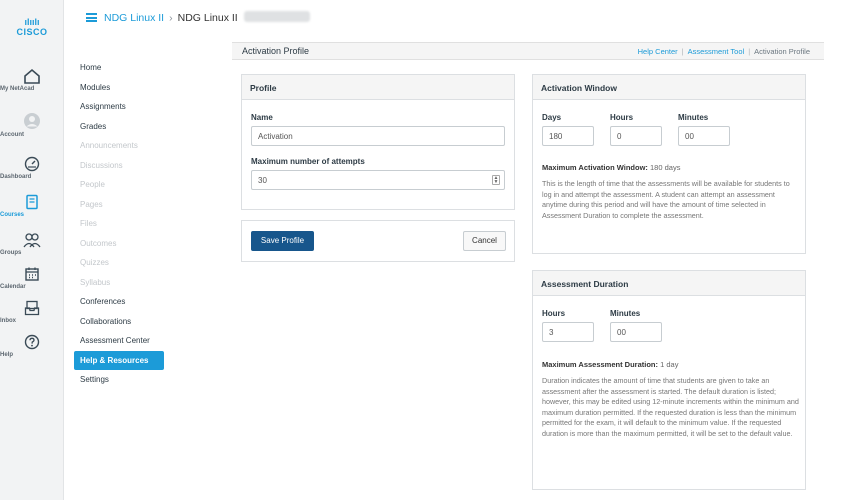 Image resolution: width=852 pixels, height=500 pixels. Describe the element at coordinates (625, 313) in the screenshot. I see `duration-minutes-label: Minutes` at that location.